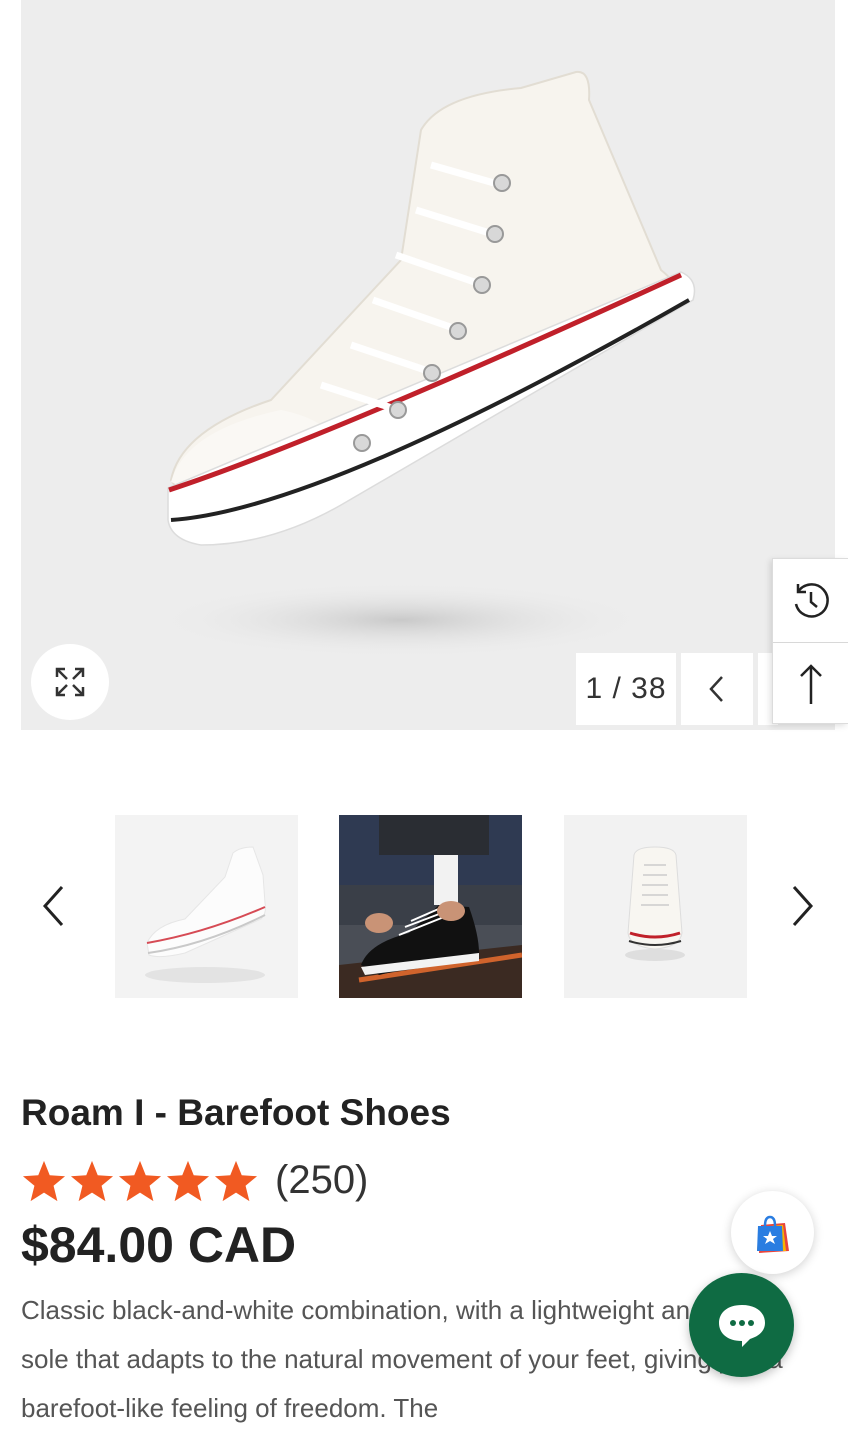 The width and height of the screenshot is (848, 1440). Describe the element at coordinates (321, 1180) in the screenshot. I see `review-count: (250)` at that location.